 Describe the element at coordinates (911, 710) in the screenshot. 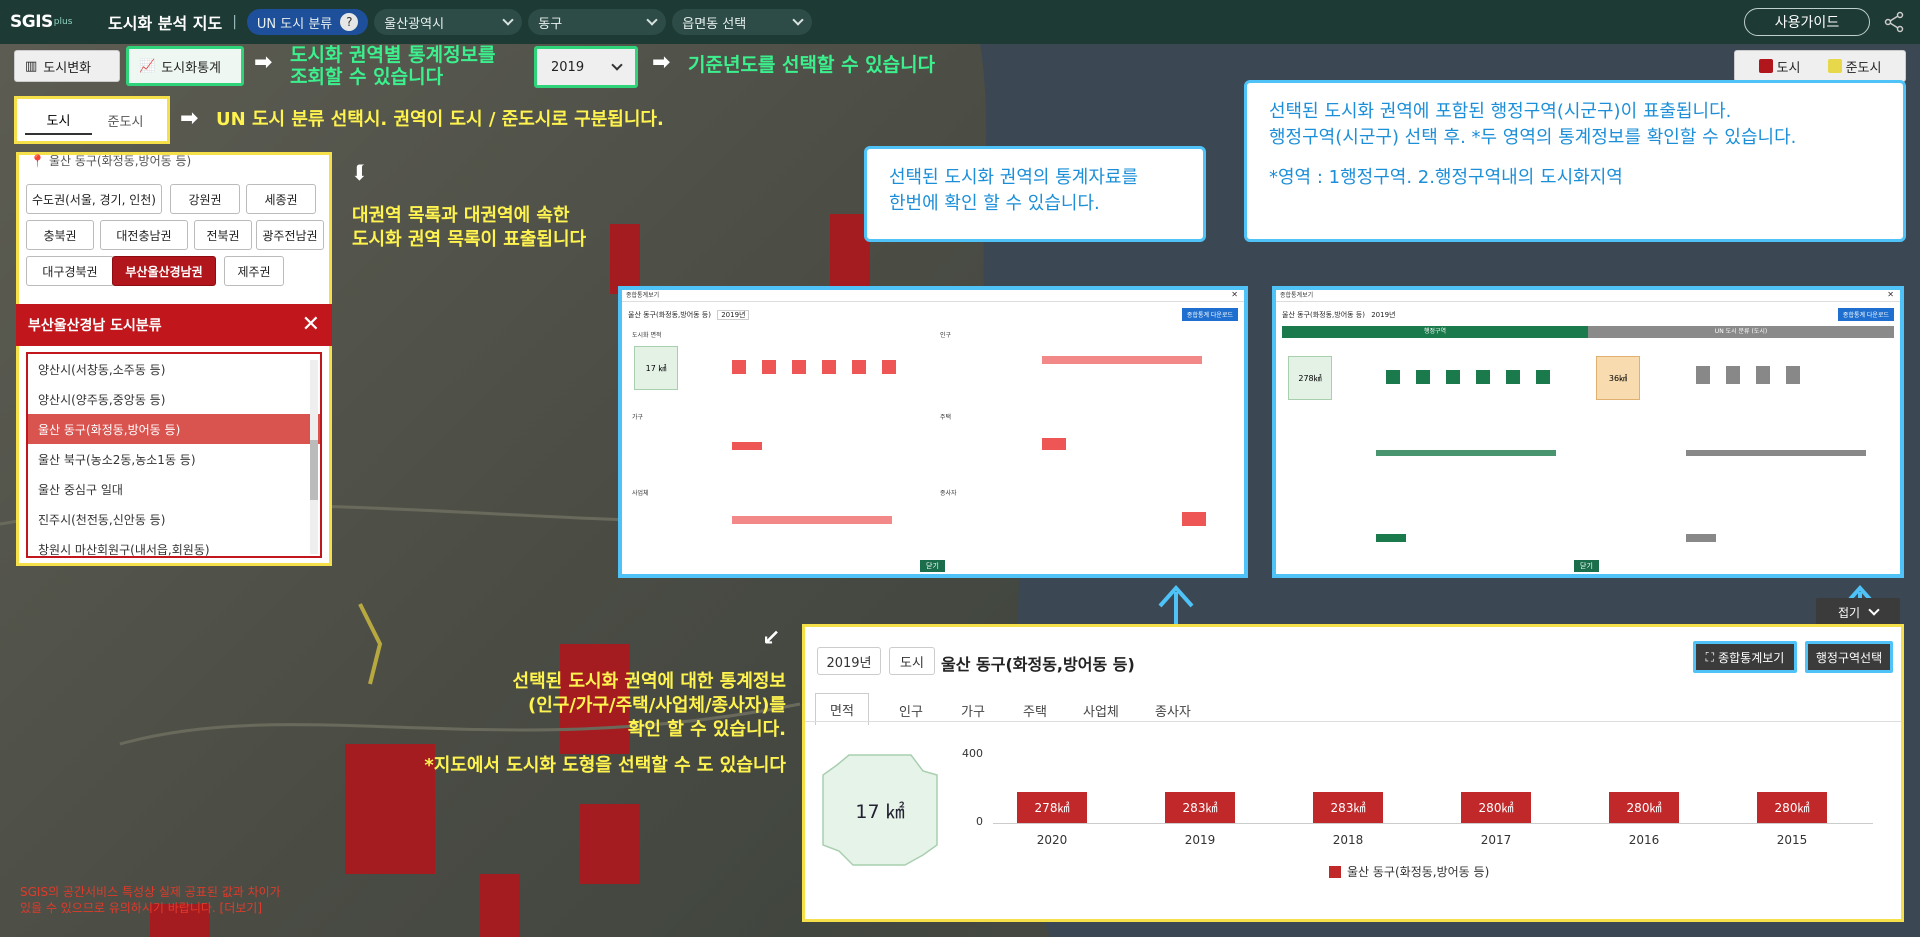

I see `tab-population: 인구` at that location.